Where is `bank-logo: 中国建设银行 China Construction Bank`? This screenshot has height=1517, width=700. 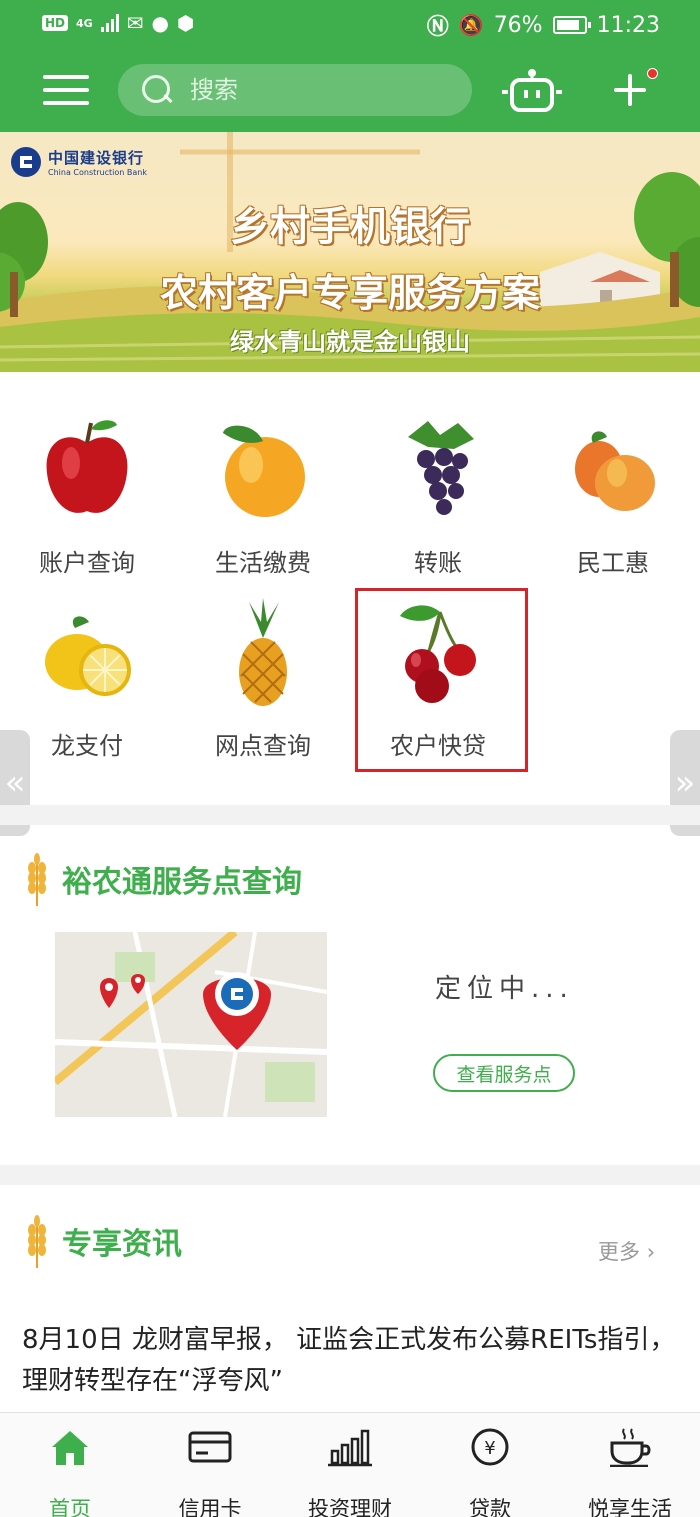 bank-logo: 中国建设银行 China Construction Bank is located at coordinates (78, 162).